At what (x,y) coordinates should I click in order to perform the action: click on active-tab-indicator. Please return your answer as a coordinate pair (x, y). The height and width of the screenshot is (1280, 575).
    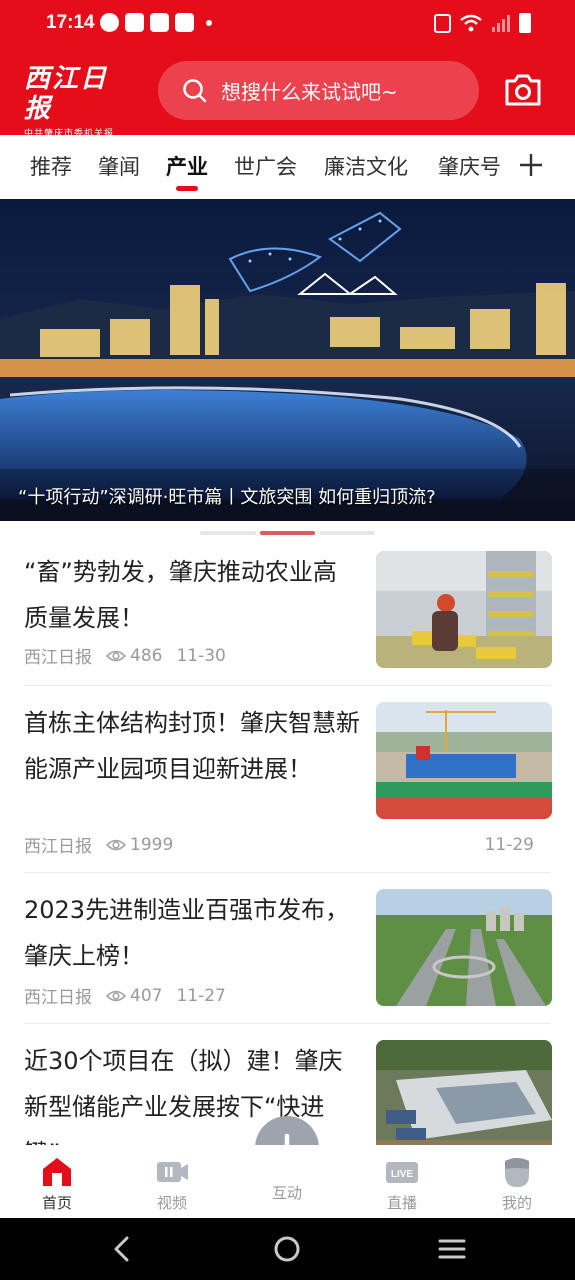
    Looking at the image, I should click on (187, 188).